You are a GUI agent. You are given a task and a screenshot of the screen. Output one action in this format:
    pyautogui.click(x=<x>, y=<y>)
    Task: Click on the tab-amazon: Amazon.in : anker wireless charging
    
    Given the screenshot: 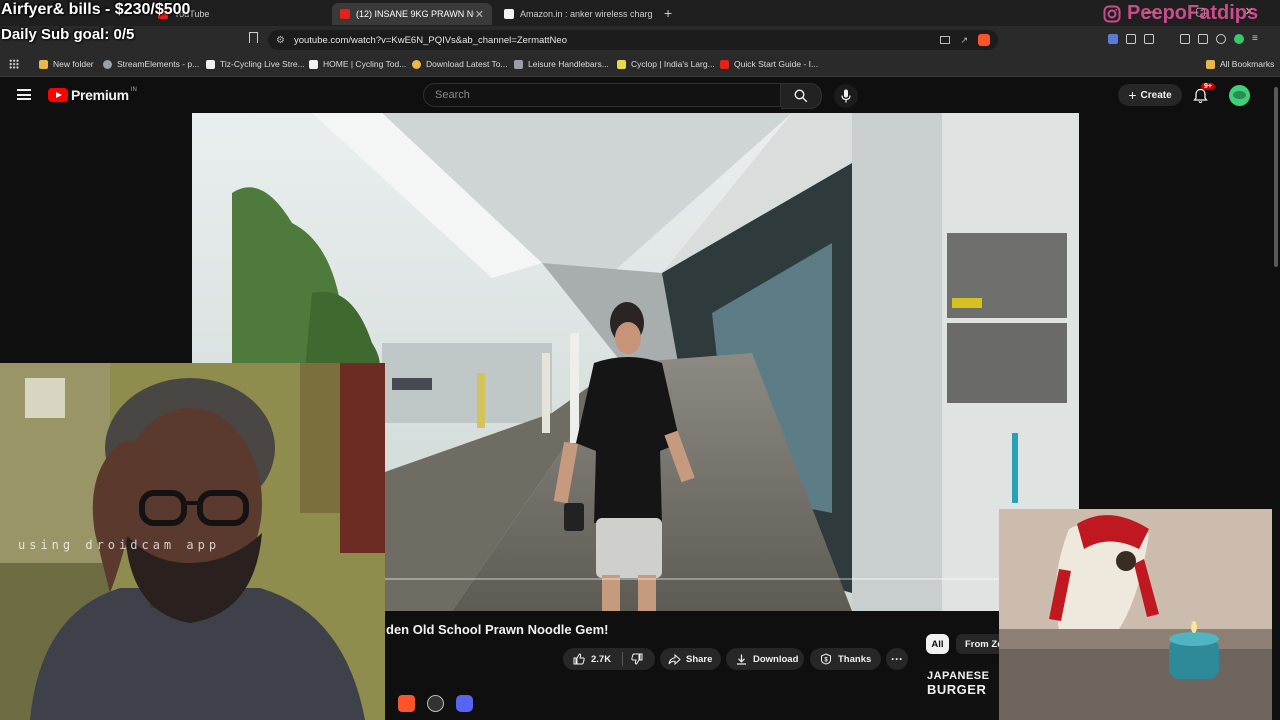 What is the action you would take?
    pyautogui.click(x=578, y=14)
    